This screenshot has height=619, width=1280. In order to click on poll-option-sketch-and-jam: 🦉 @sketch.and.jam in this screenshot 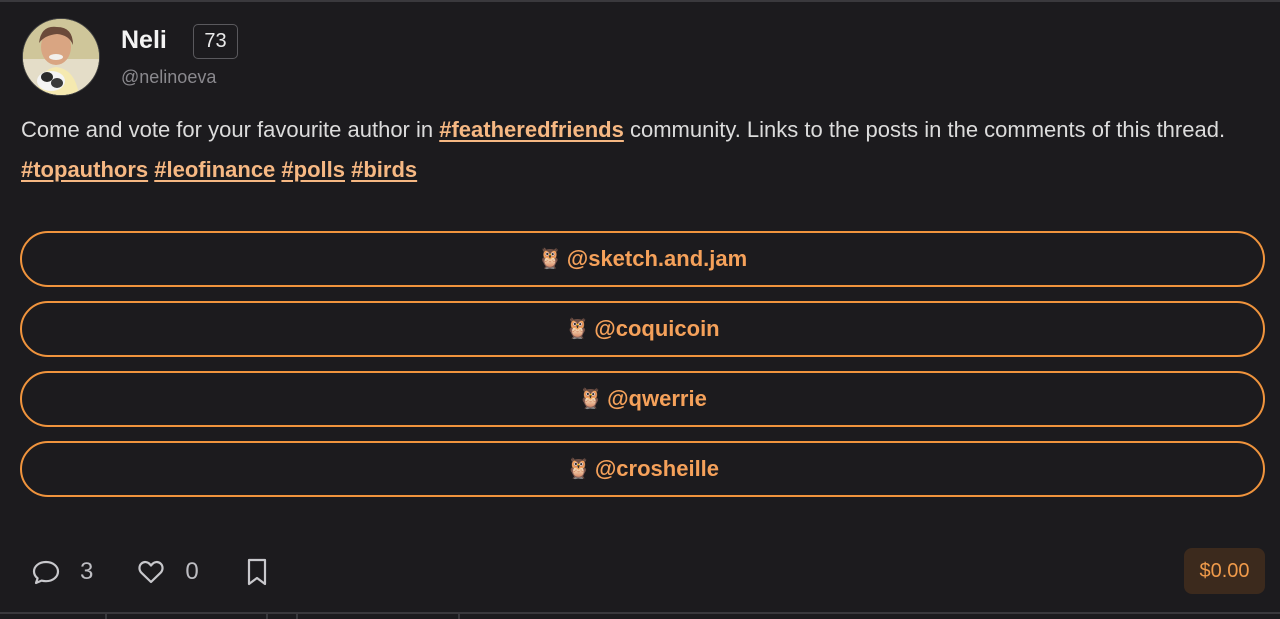, I will do `click(642, 259)`.